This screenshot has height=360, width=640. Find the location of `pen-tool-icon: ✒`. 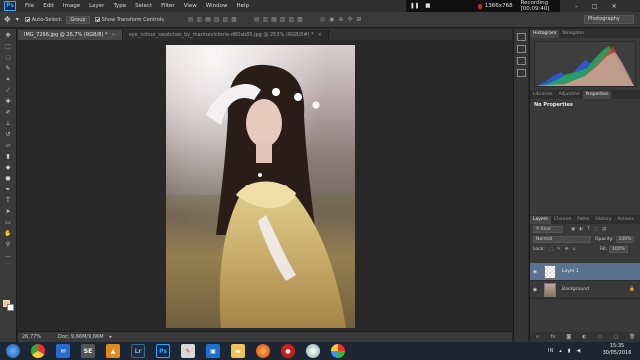

pen-tool-icon: ✒ is located at coordinates (8, 189).